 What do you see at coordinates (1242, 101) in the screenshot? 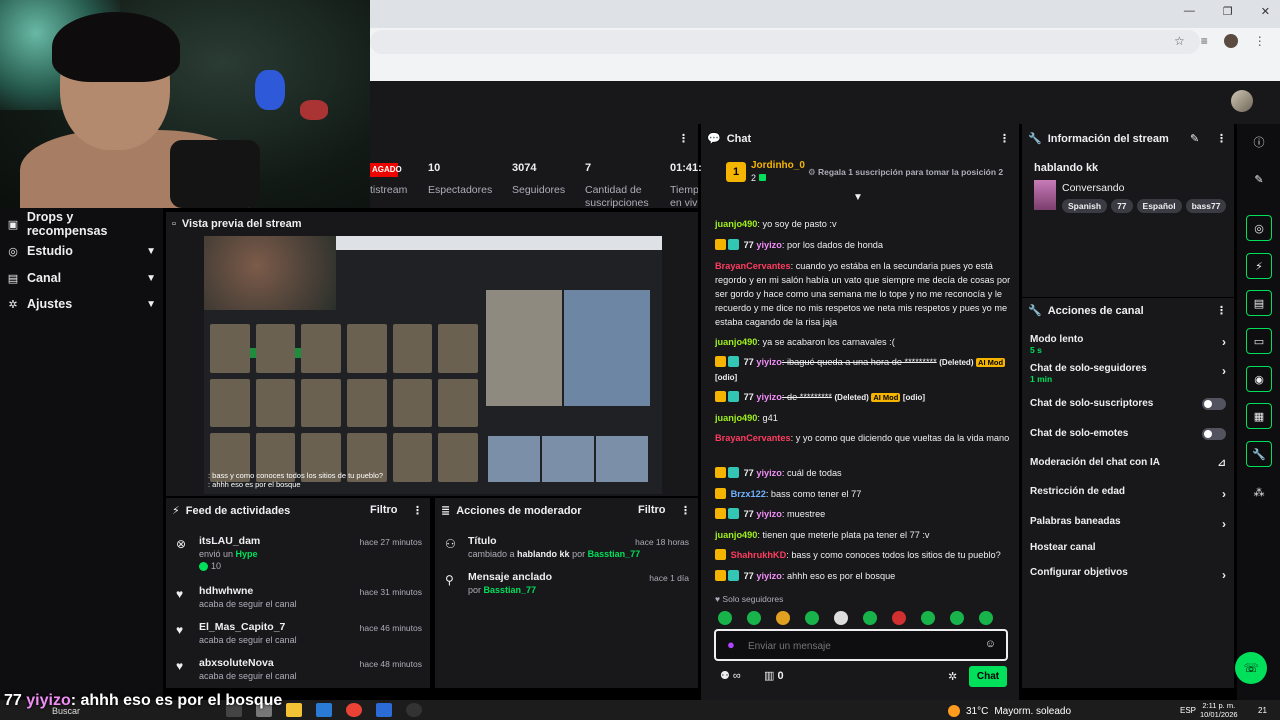
I see `user-avatar` at bounding box center [1242, 101].